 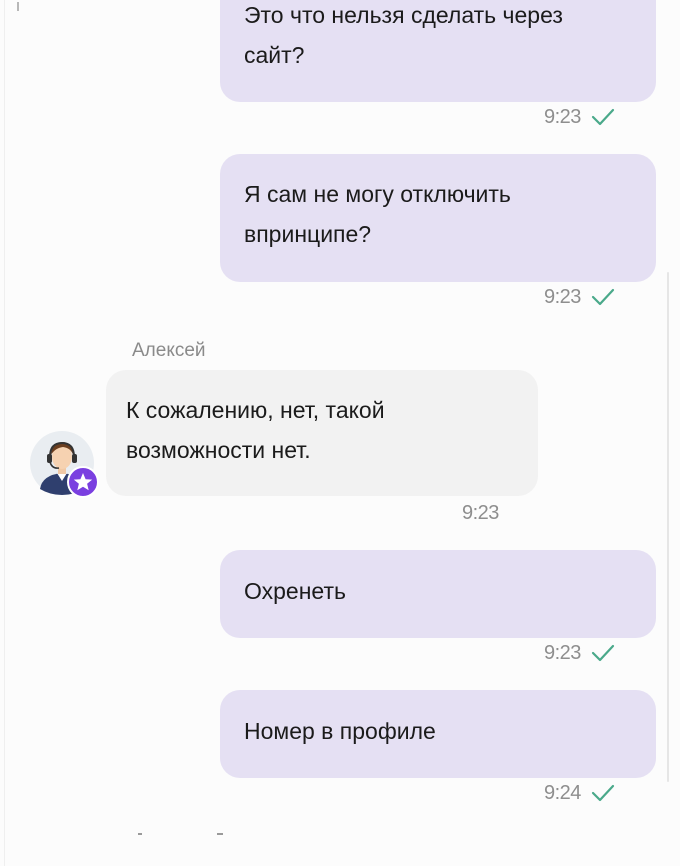 What do you see at coordinates (295, 591) in the screenshot?
I see `message-text-line: Охренеть` at bounding box center [295, 591].